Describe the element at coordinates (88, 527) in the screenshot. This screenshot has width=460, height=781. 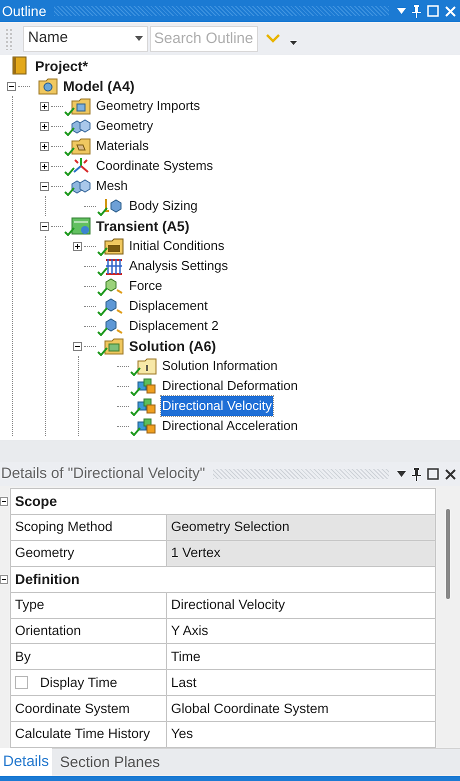
I see `property-name: Scoping Method` at that location.